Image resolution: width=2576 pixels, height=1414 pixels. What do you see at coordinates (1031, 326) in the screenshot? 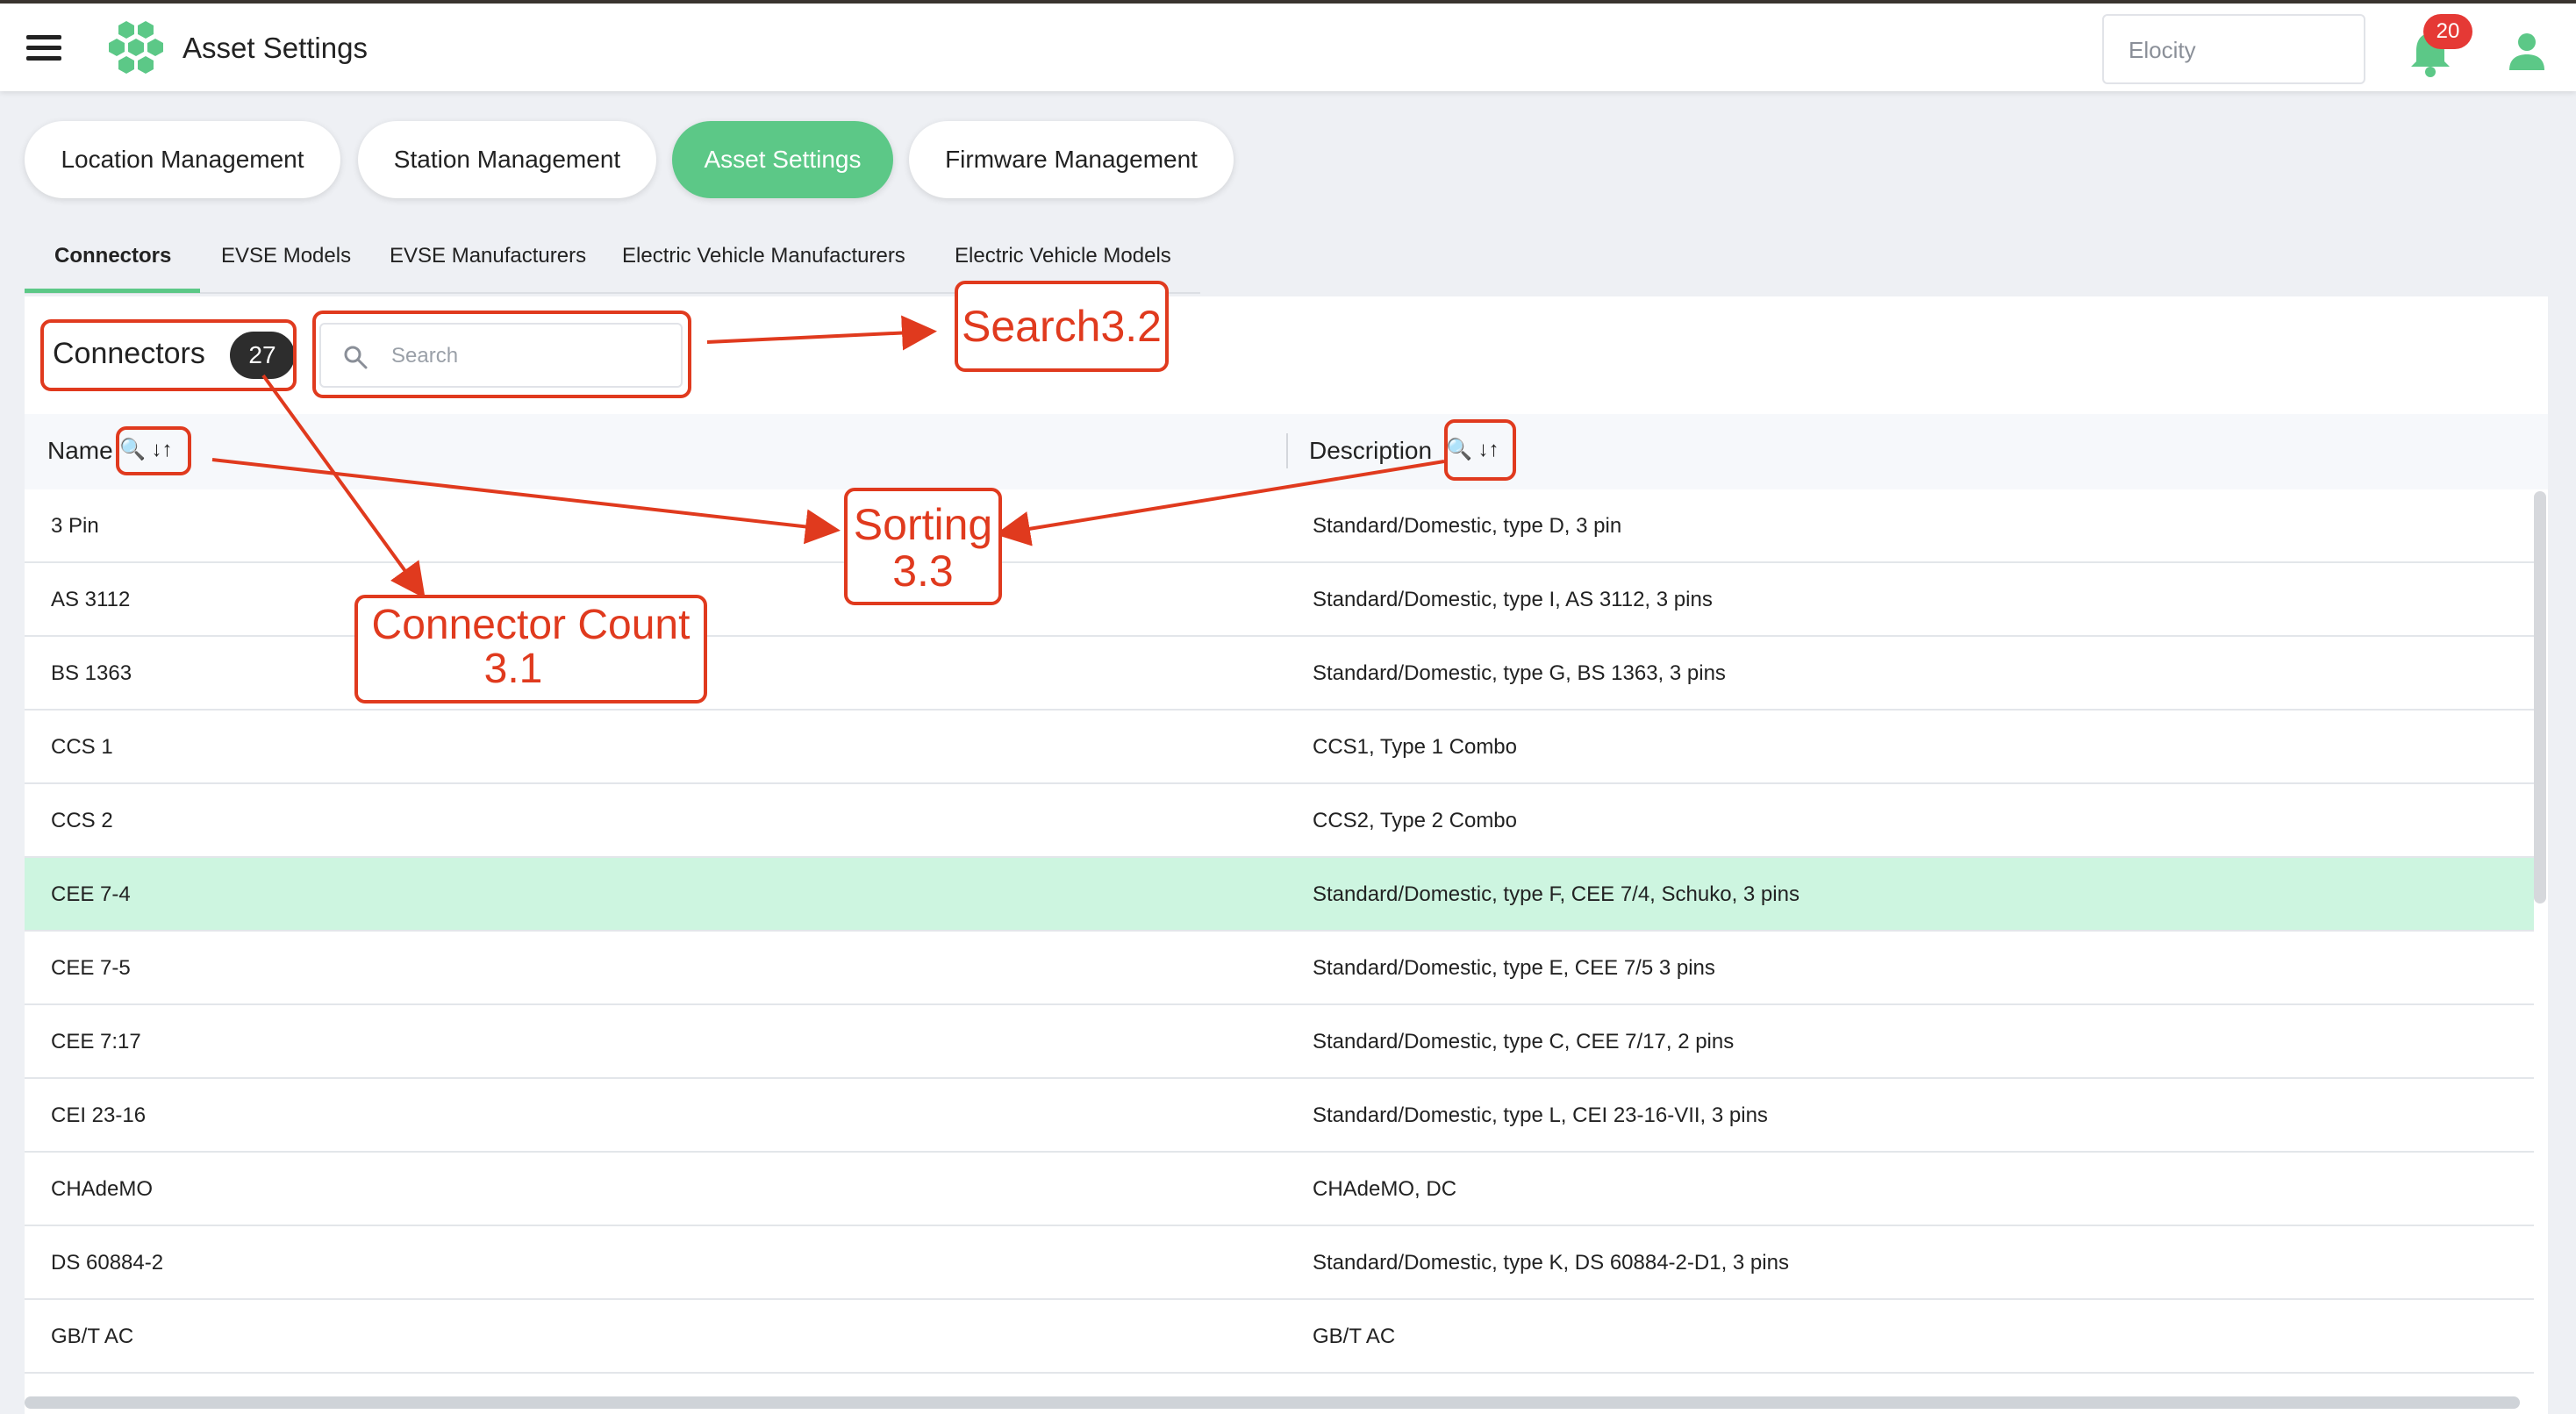
I see `annotation-search-text: Search` at bounding box center [1031, 326].